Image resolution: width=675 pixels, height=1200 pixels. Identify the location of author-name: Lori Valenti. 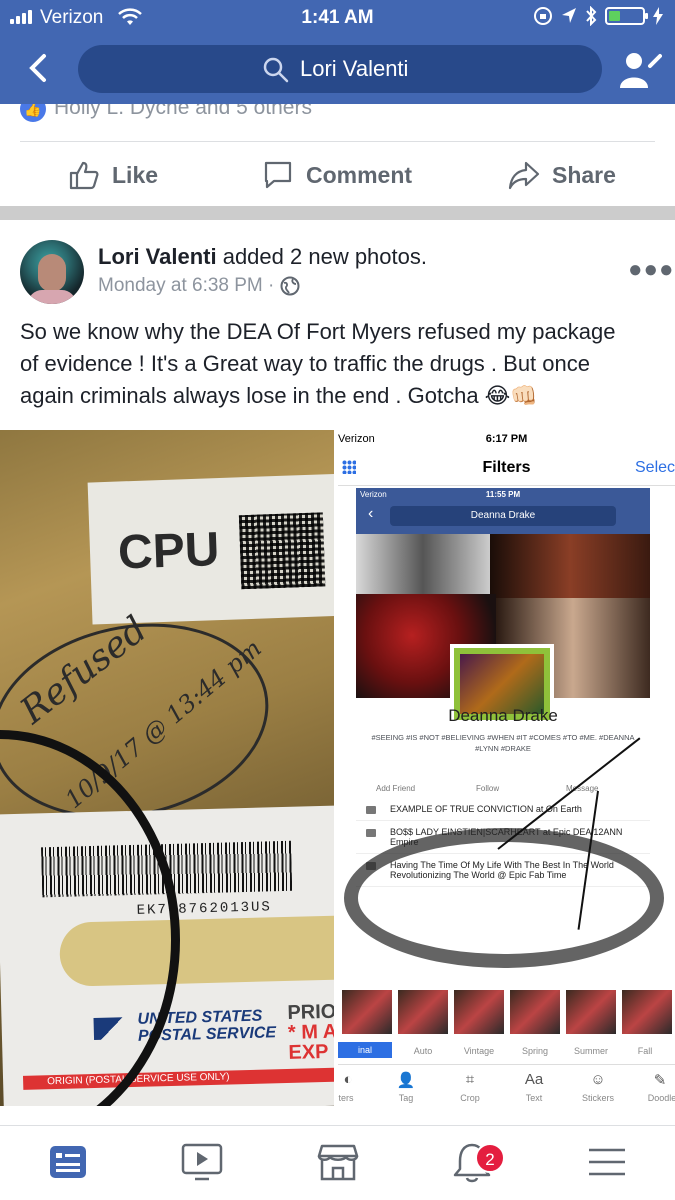
(157, 256).